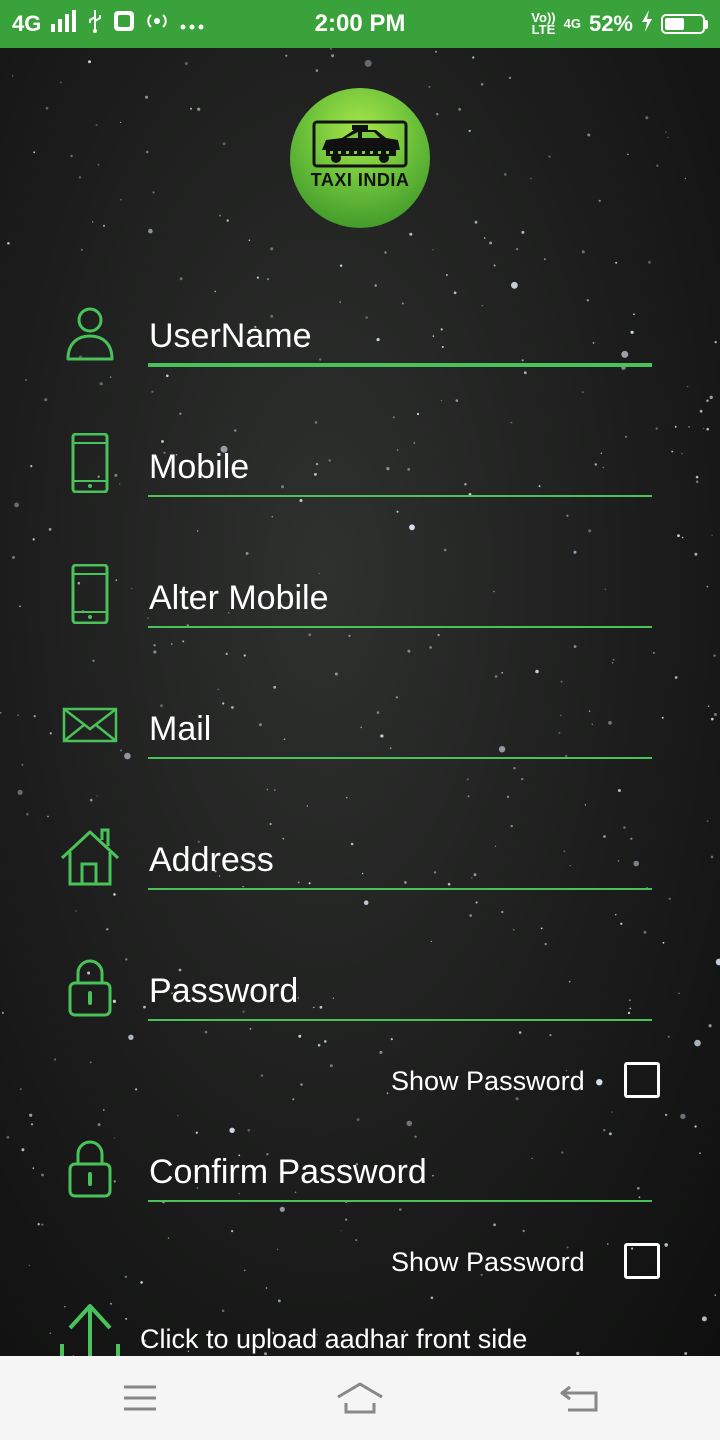 This screenshot has width=720, height=1440. I want to click on usb-icon, so click(95, 24).